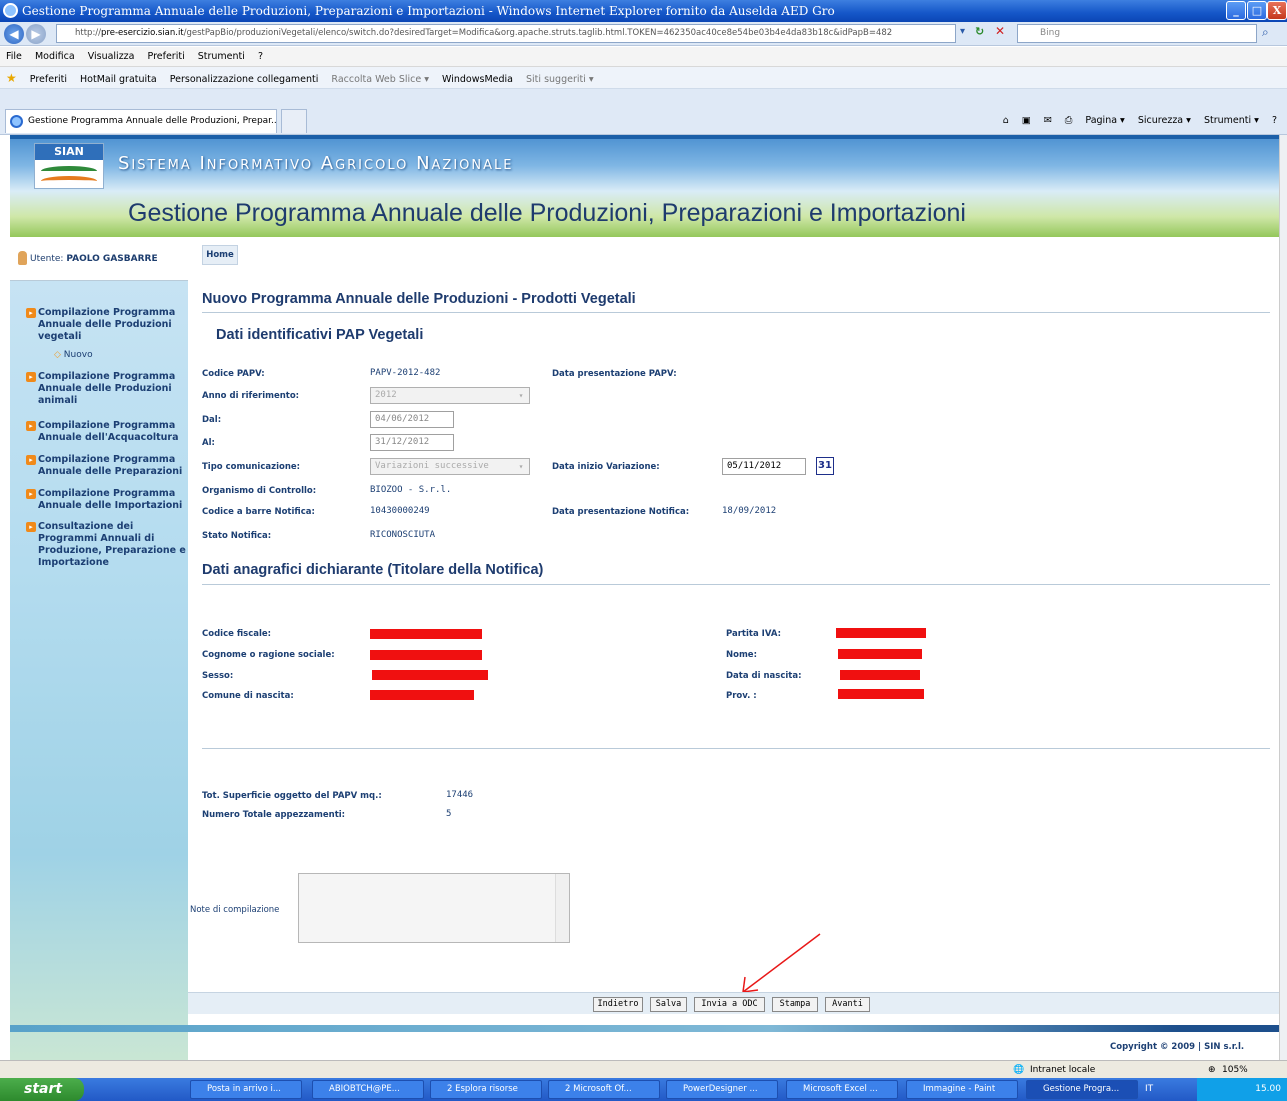  What do you see at coordinates (1000, 31) in the screenshot?
I see `stop-icon: ✕` at bounding box center [1000, 31].